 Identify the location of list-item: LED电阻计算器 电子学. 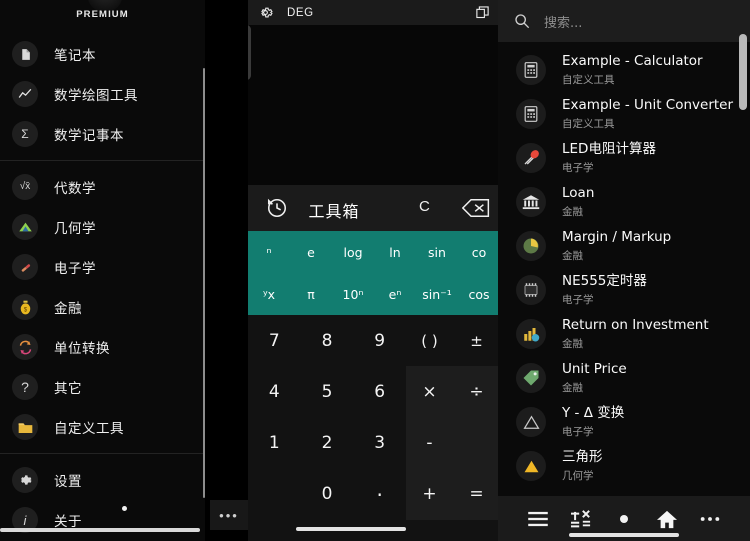
(624, 158).